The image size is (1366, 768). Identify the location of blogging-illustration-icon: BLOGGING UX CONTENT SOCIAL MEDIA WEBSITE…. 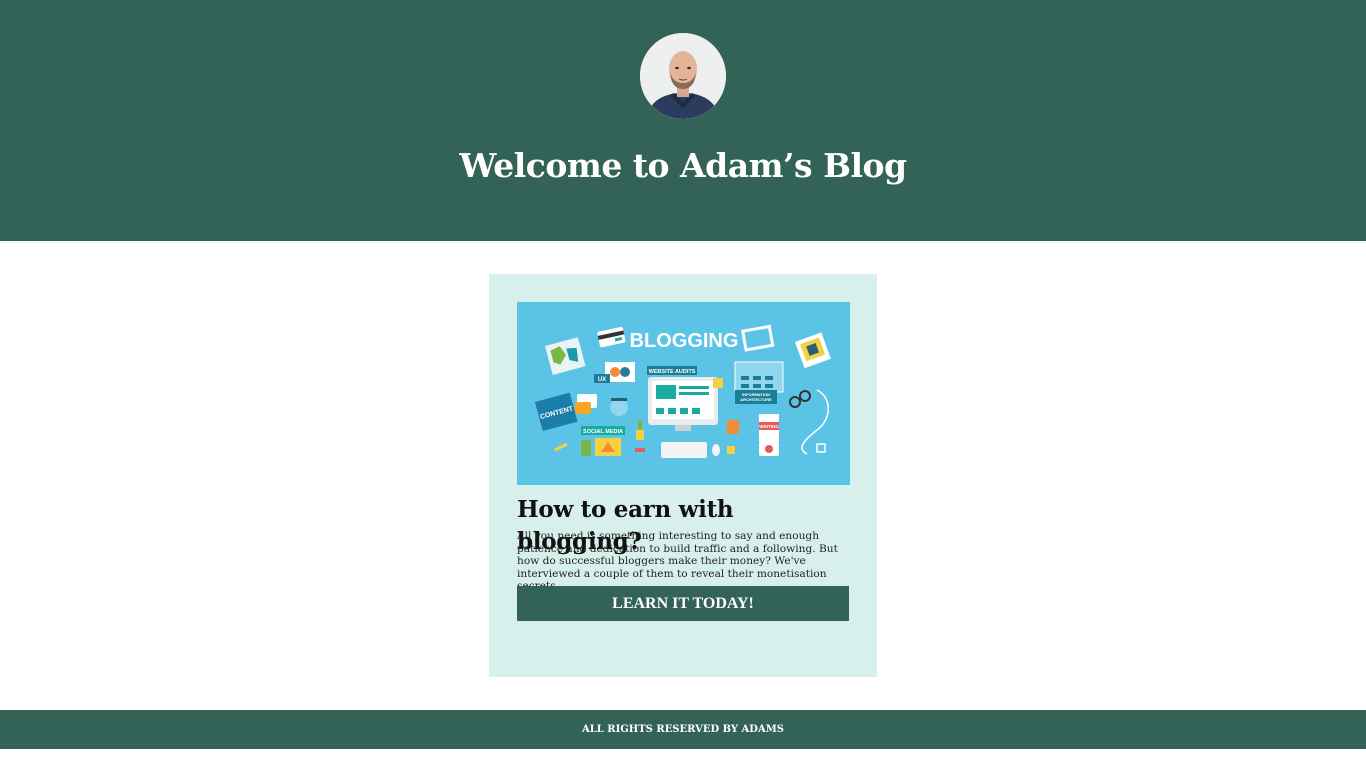
(683, 393).